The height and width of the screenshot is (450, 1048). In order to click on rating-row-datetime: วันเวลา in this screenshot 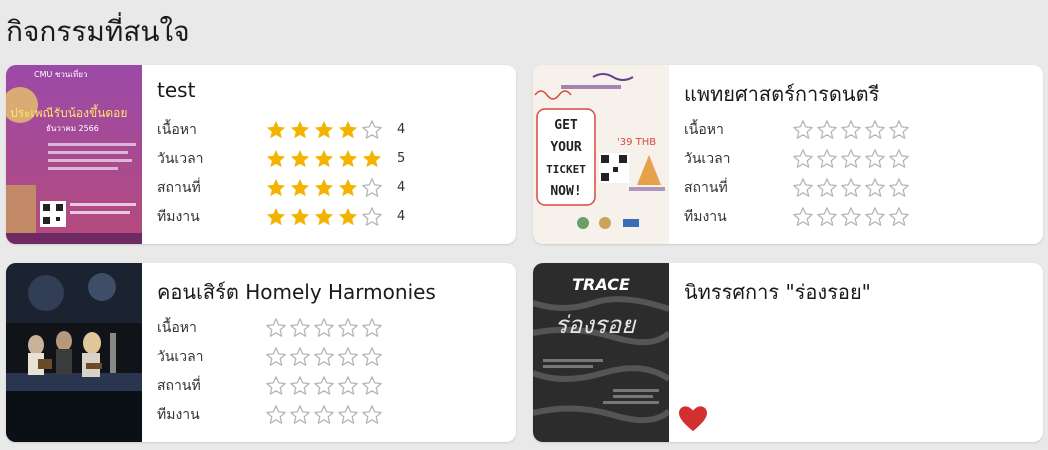, I will do `click(798, 158)`.